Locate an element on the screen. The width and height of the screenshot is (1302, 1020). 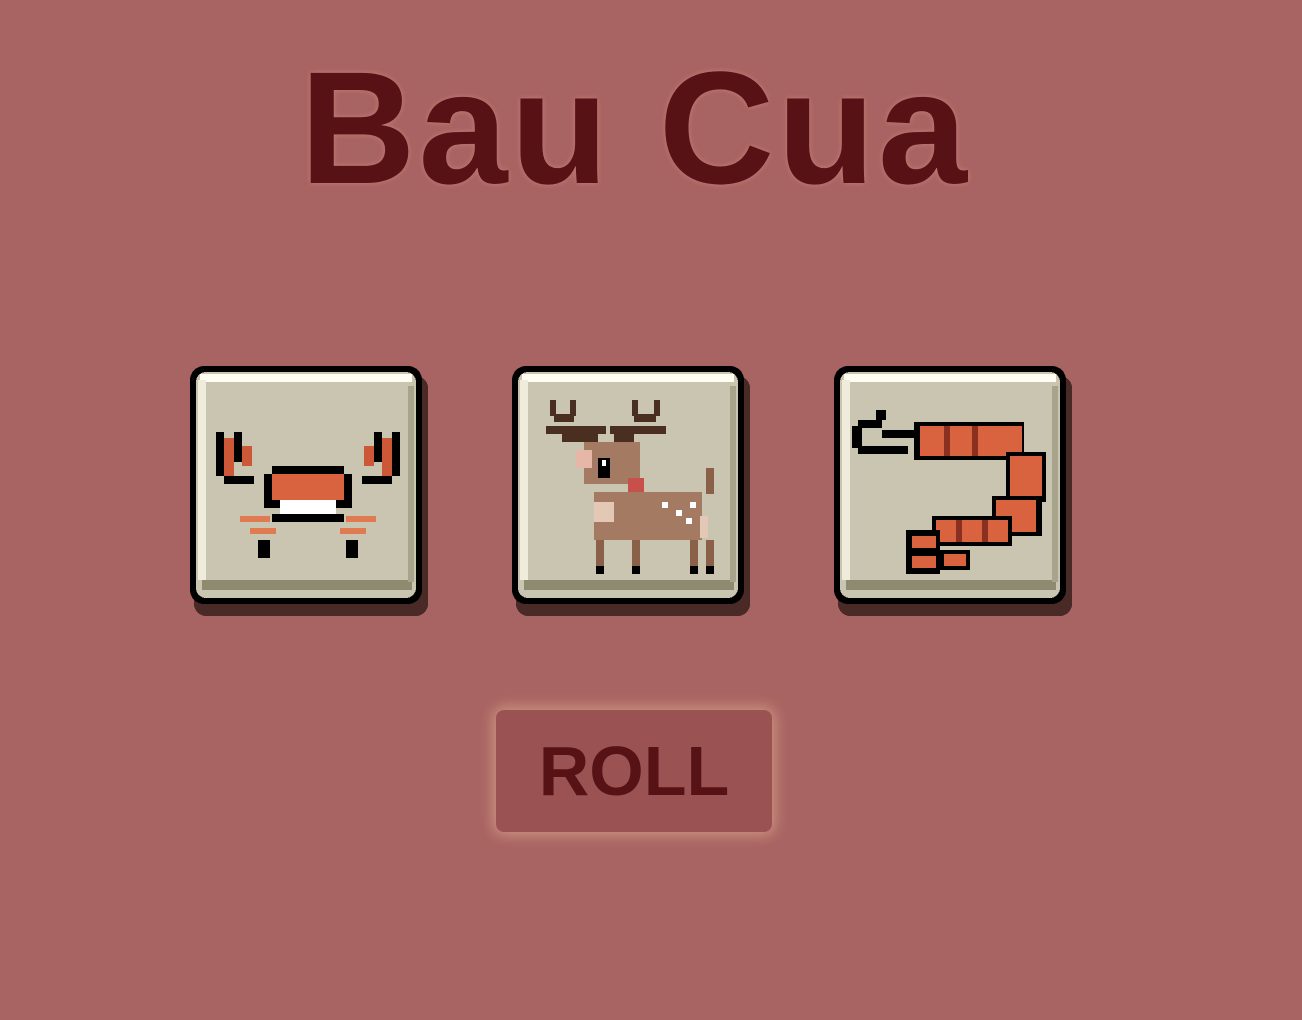
game-title: Bau Cua is located at coordinates (635, 127).